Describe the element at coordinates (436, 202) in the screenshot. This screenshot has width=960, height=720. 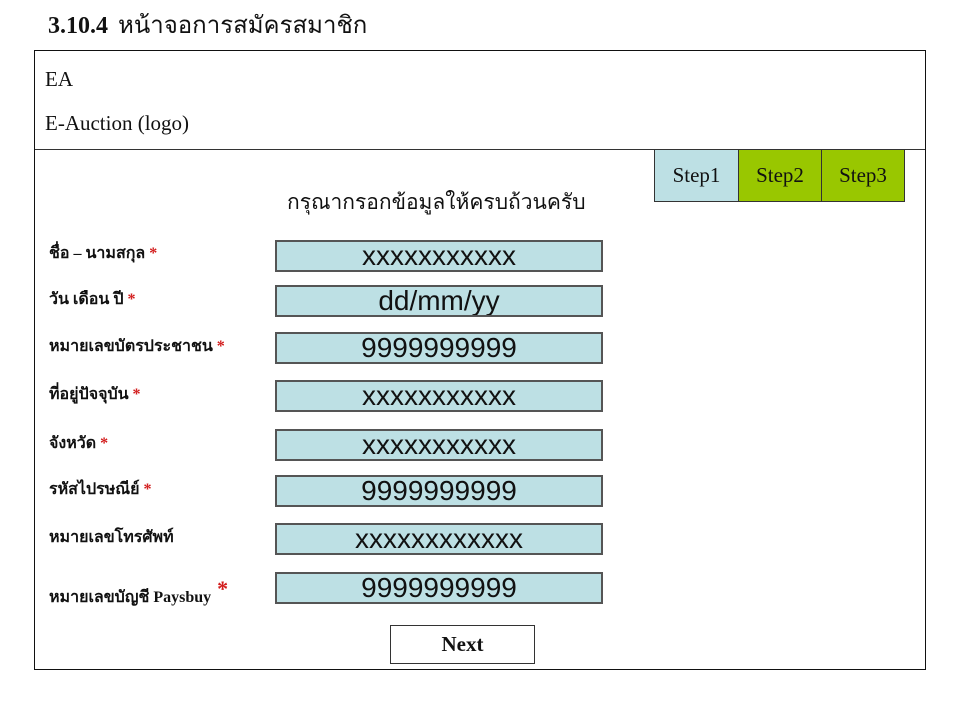
I see `form-instruction: กรุณากรอกข้อมูลให้ครบถ้วนครับ` at that location.